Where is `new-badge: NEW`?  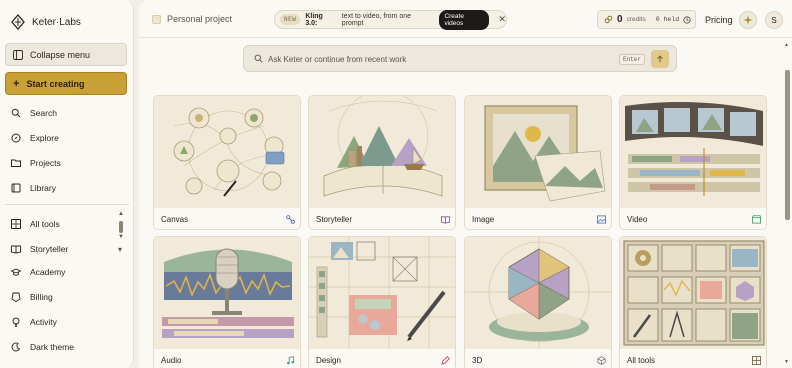 new-badge: NEW is located at coordinates (290, 19).